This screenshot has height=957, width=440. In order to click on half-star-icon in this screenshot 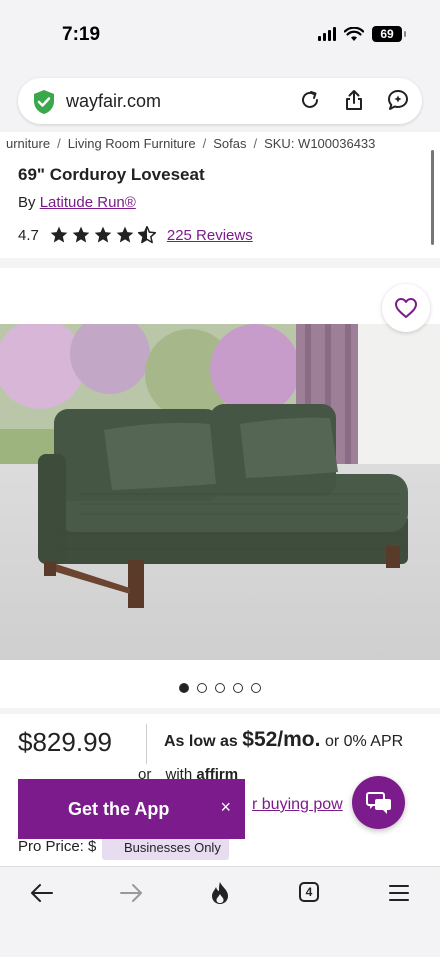, I will do `click(146, 234)`.